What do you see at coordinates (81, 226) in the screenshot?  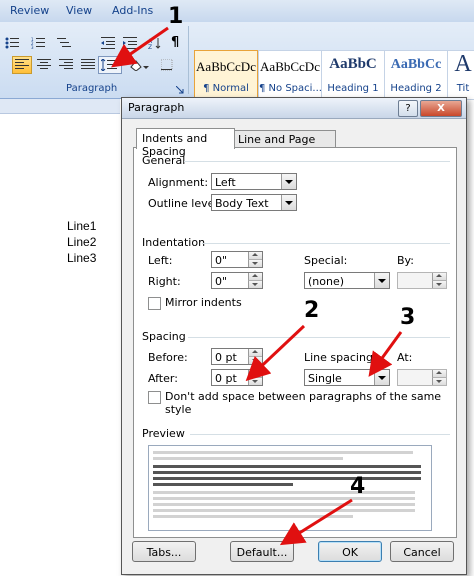 I see `document-line: Line1` at bounding box center [81, 226].